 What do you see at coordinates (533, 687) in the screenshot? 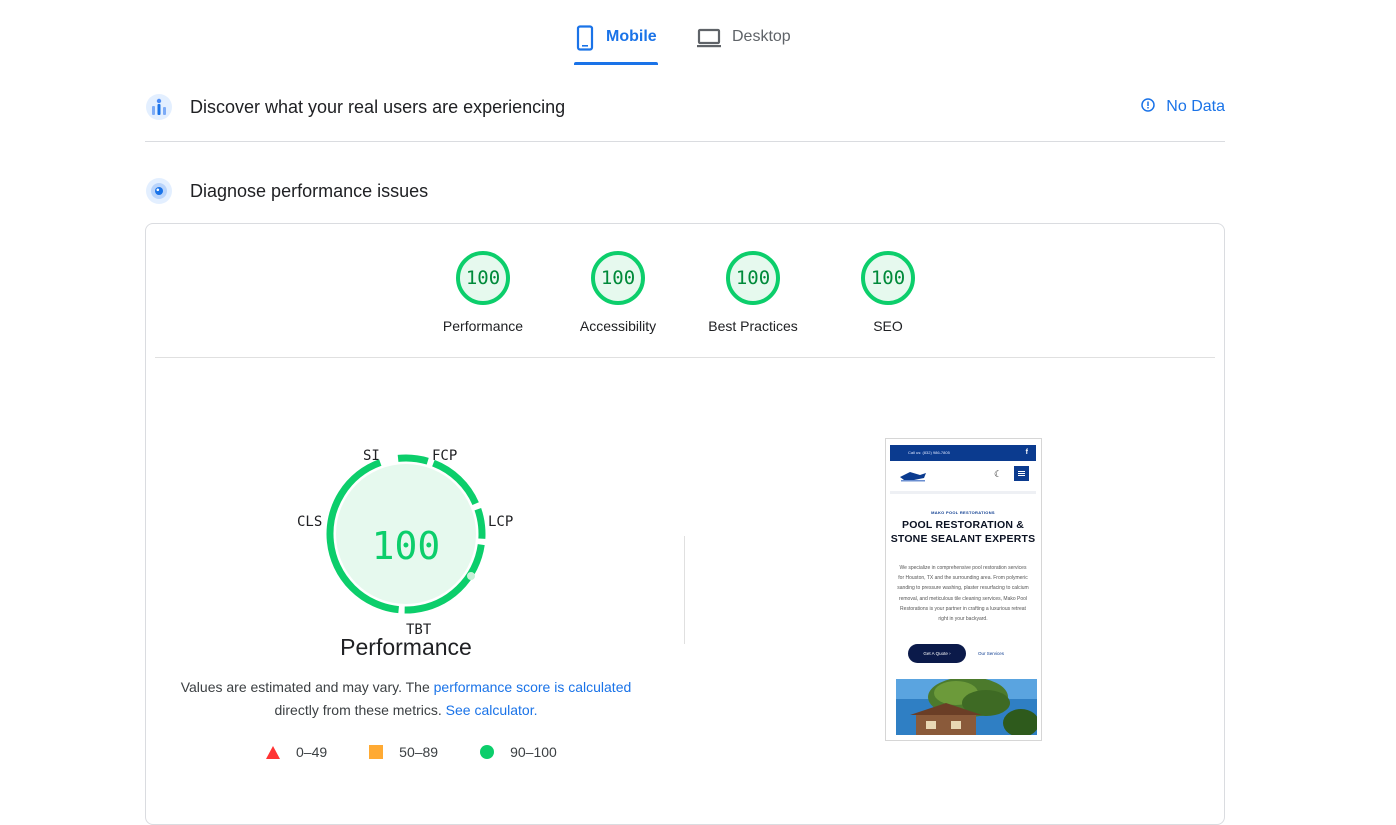
I see `score-calculated-link: performance score is calculated` at bounding box center [533, 687].